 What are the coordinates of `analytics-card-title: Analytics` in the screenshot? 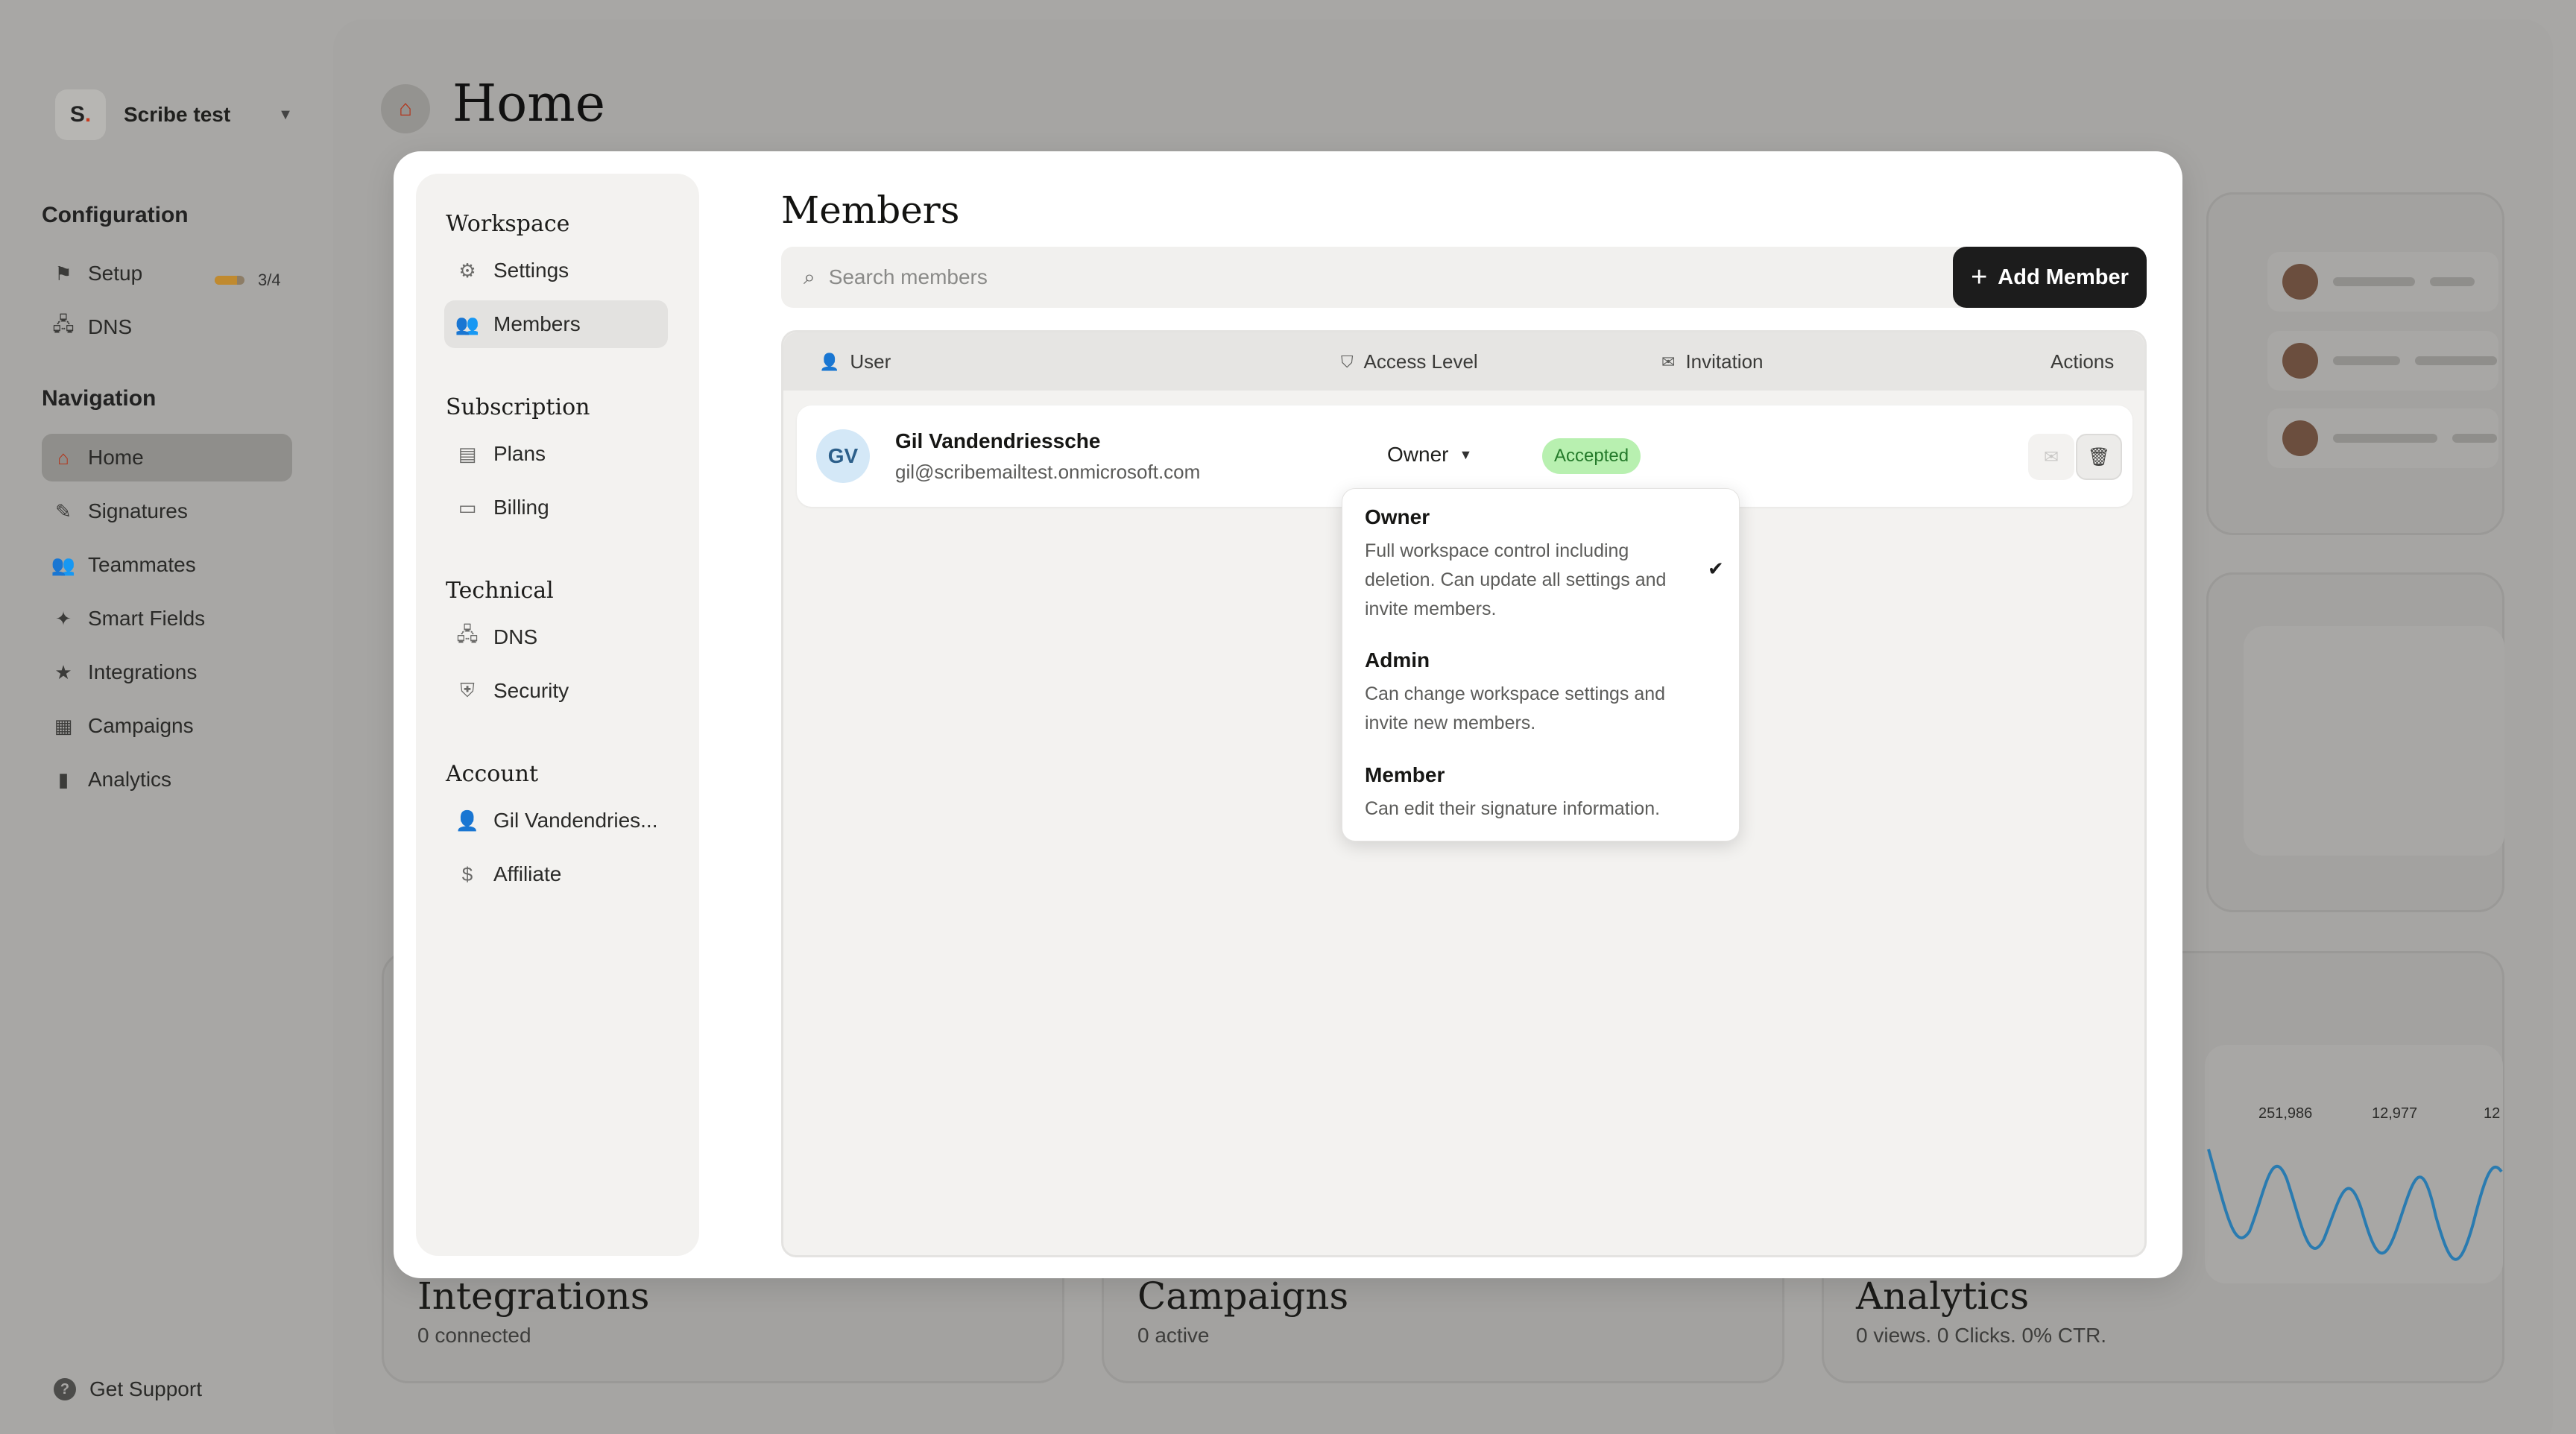 It's located at (1943, 1296).